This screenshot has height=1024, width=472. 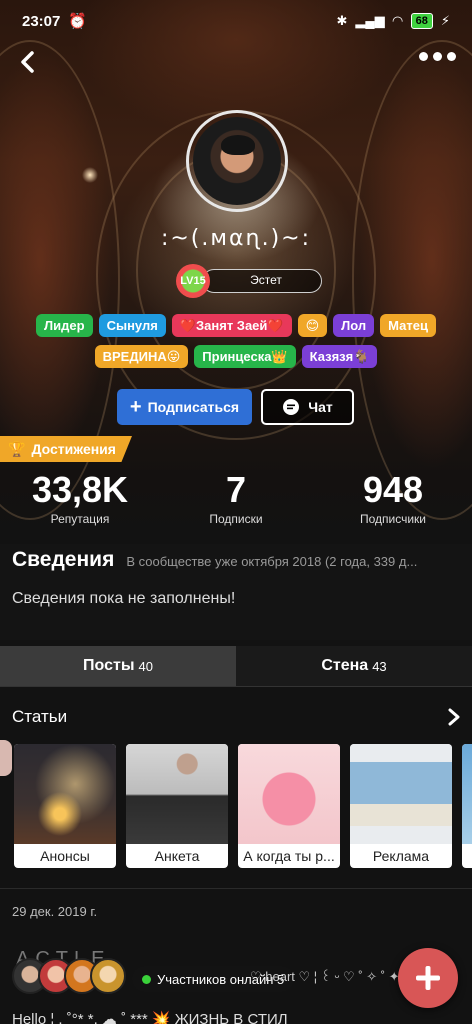 I want to click on stat-following: 7 Подписки, so click(x=236, y=498).